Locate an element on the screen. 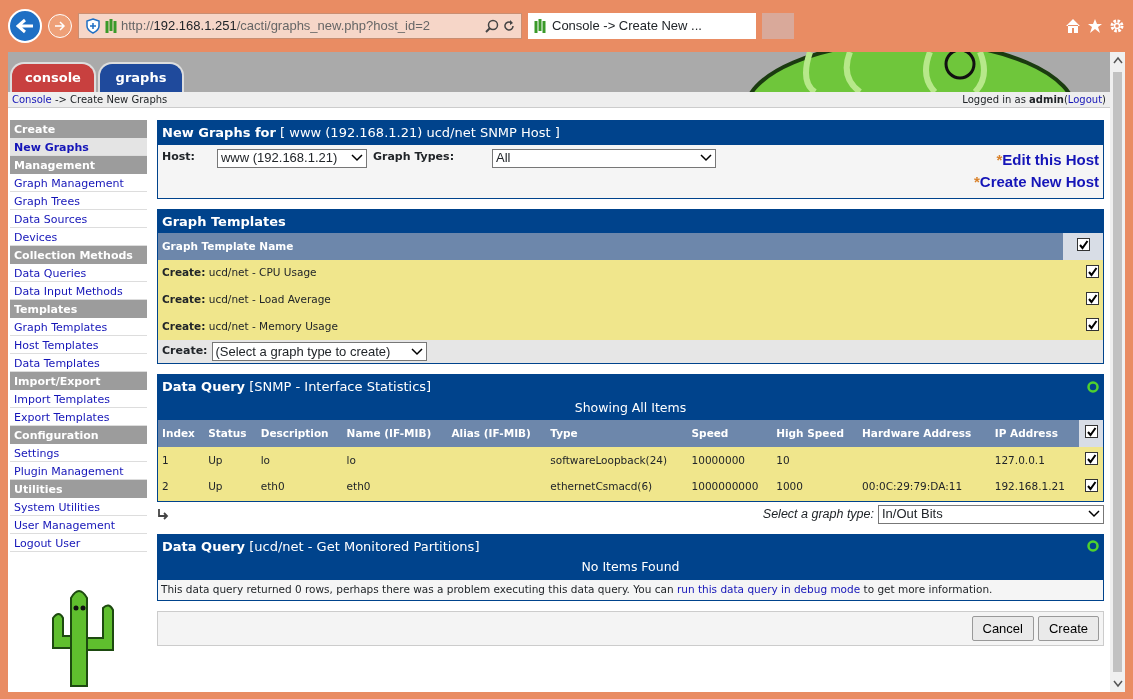 Image resolution: width=1133 pixels, height=699 pixels. field-label: Select a graph type: is located at coordinates (818, 514).